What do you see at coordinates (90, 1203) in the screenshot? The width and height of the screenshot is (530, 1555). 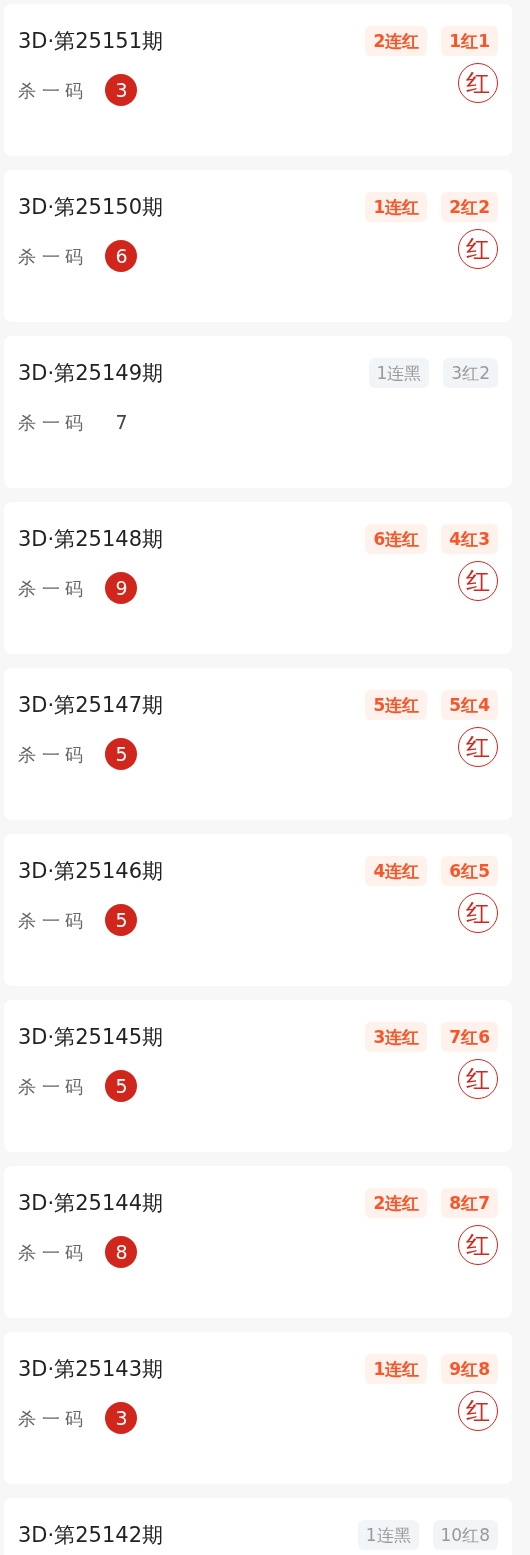 I see `period-title: 3D·第25144期` at bounding box center [90, 1203].